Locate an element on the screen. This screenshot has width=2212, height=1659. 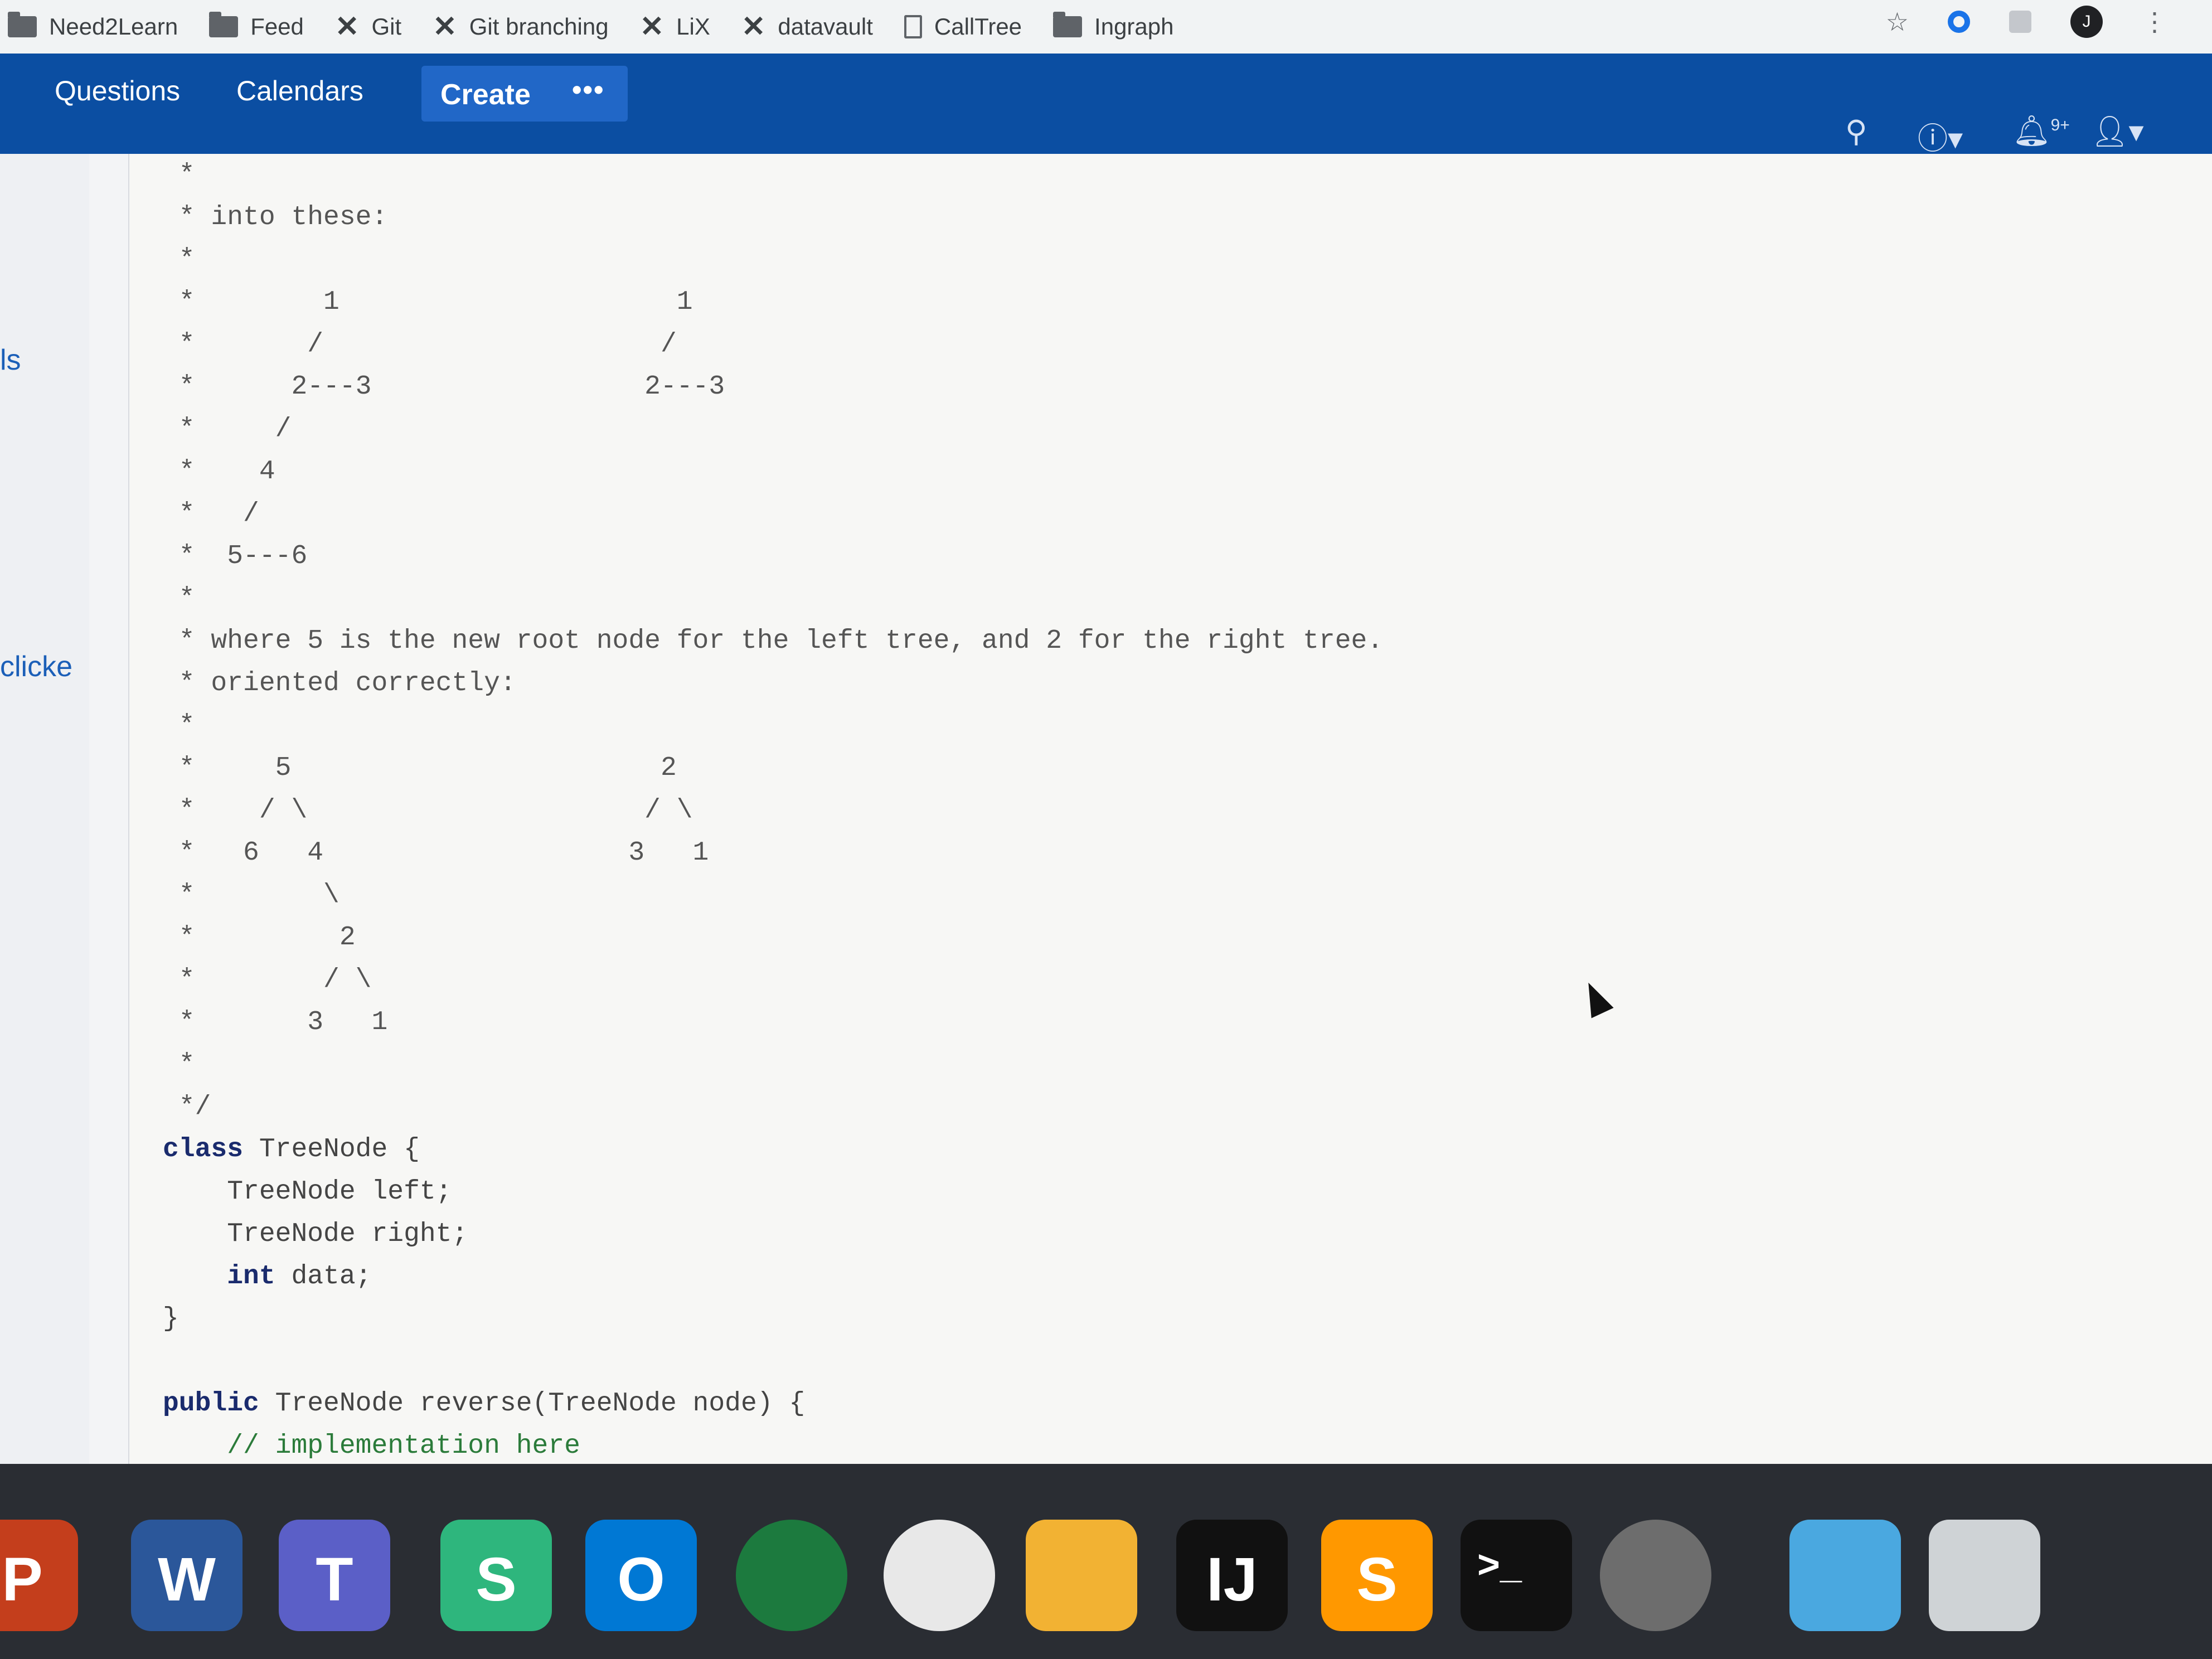
implementation-comment: // implementation here is located at coordinates (403, 1446).